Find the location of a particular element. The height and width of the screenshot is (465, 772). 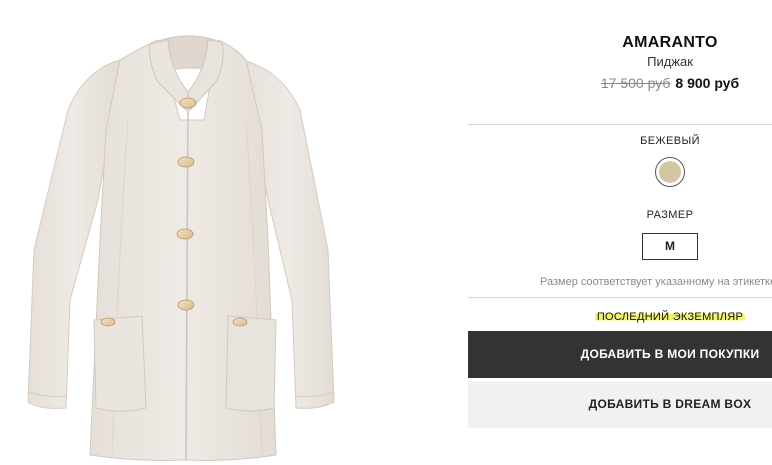

color-label: БЕЖЕВЫЙ is located at coordinates (670, 141).